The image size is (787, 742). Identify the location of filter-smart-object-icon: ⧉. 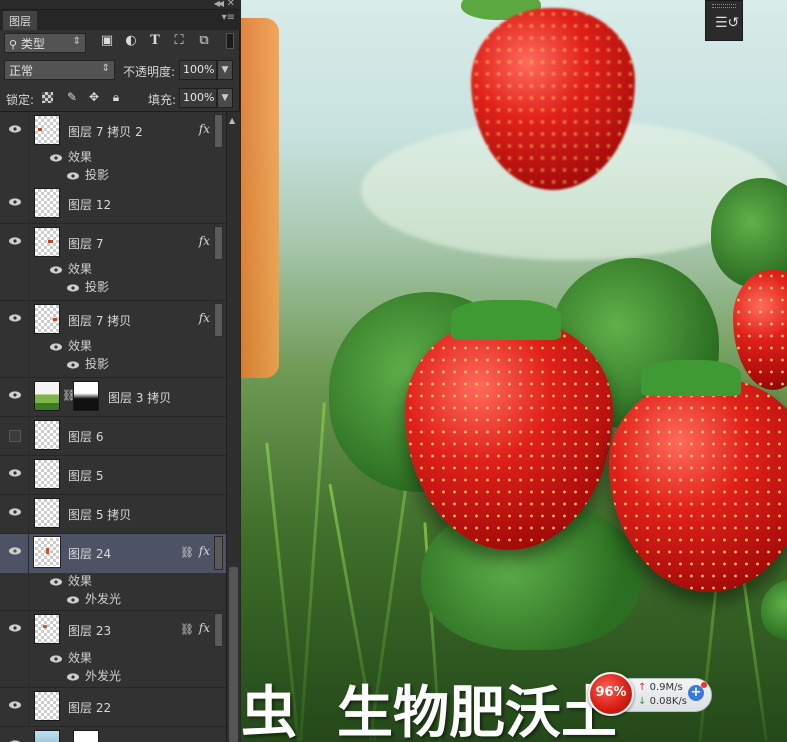
(204, 41).